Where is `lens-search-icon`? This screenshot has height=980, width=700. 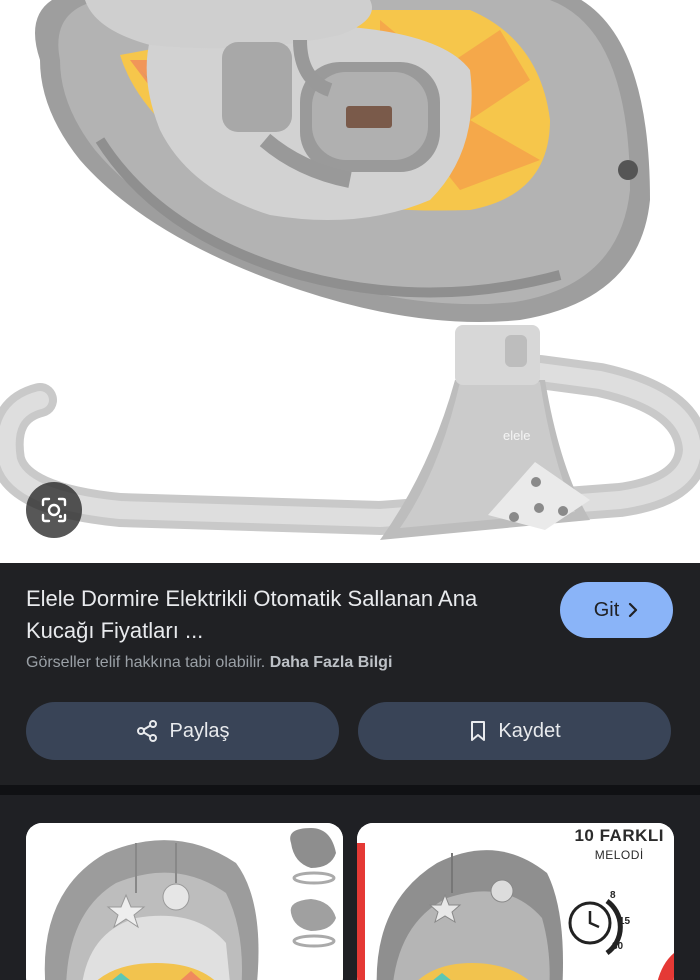 lens-search-icon is located at coordinates (54, 510).